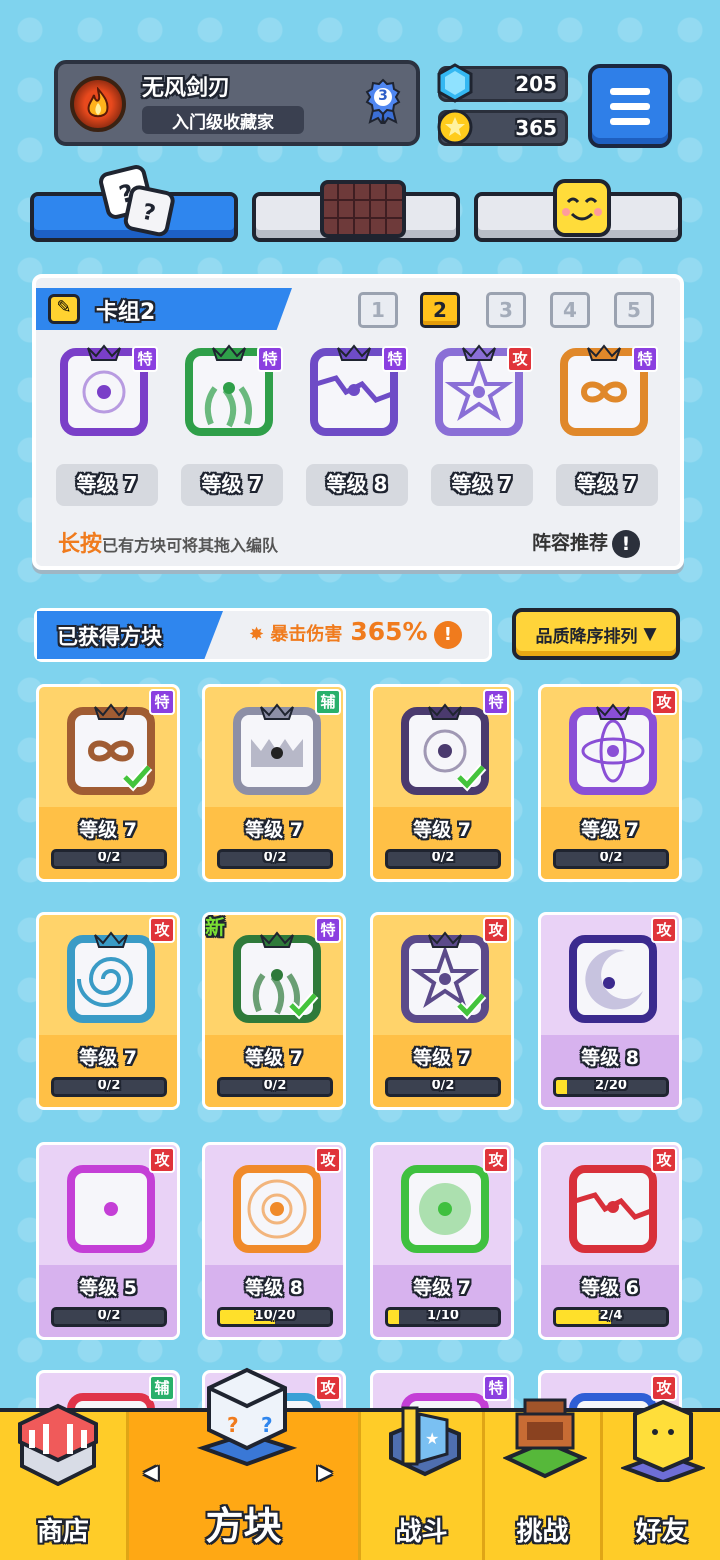 The height and width of the screenshot is (1560, 720). What do you see at coordinates (578, 210) in the screenshot?
I see `tab-emoji` at bounding box center [578, 210].